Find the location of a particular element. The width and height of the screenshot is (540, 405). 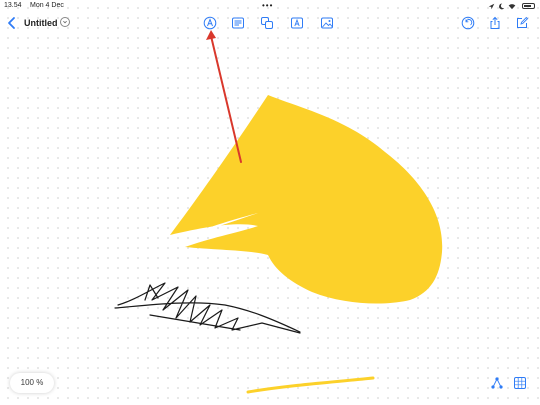

shapes-icon is located at coordinates (267, 23).